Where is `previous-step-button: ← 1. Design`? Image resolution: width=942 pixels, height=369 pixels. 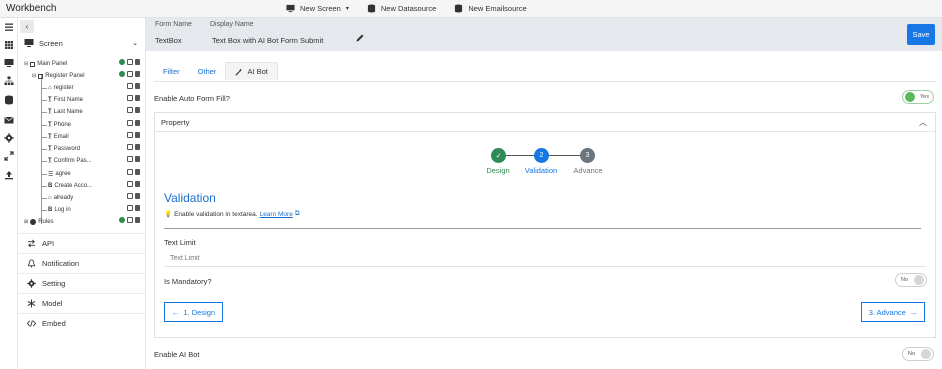
previous-step-button: ← 1. Design is located at coordinates (193, 312).